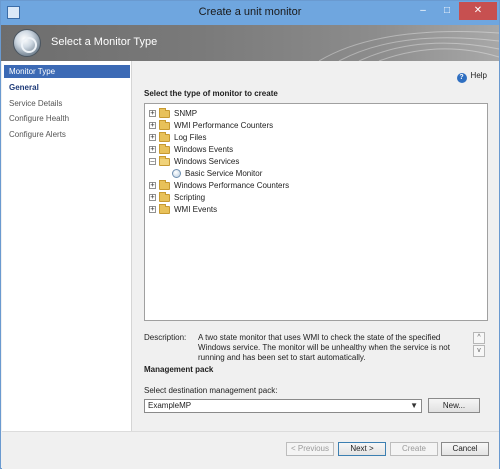 The width and height of the screenshot is (500, 469). I want to click on monitor-wizard-icon, so click(27, 43).